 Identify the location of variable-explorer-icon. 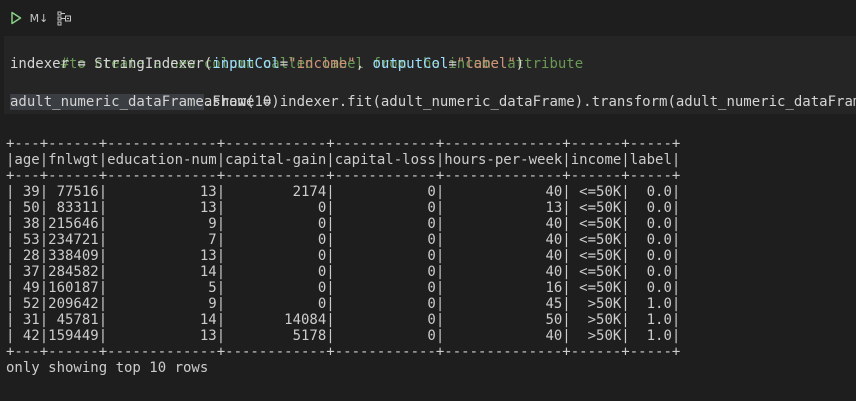
(64, 18).